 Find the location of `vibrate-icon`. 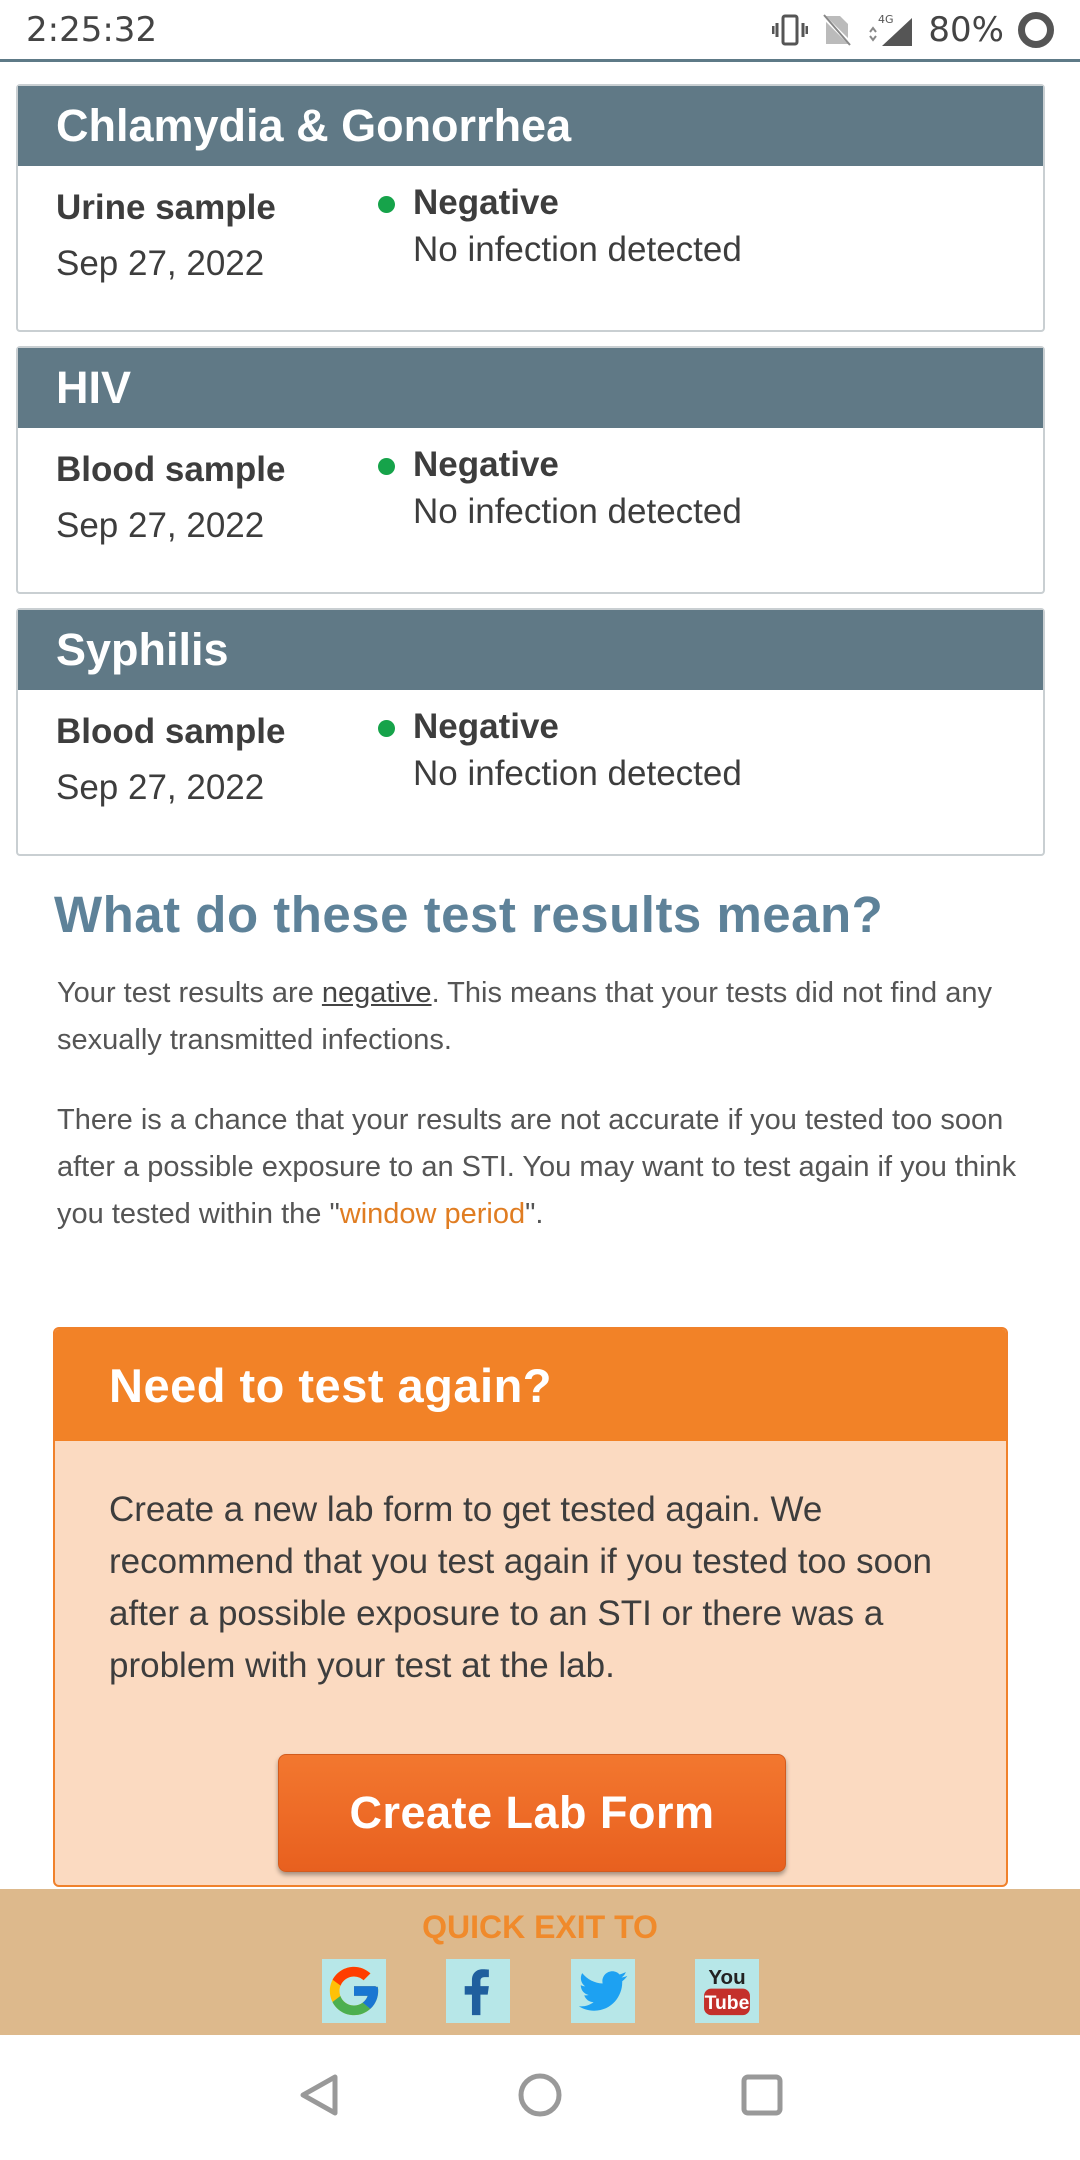

vibrate-icon is located at coordinates (790, 29).